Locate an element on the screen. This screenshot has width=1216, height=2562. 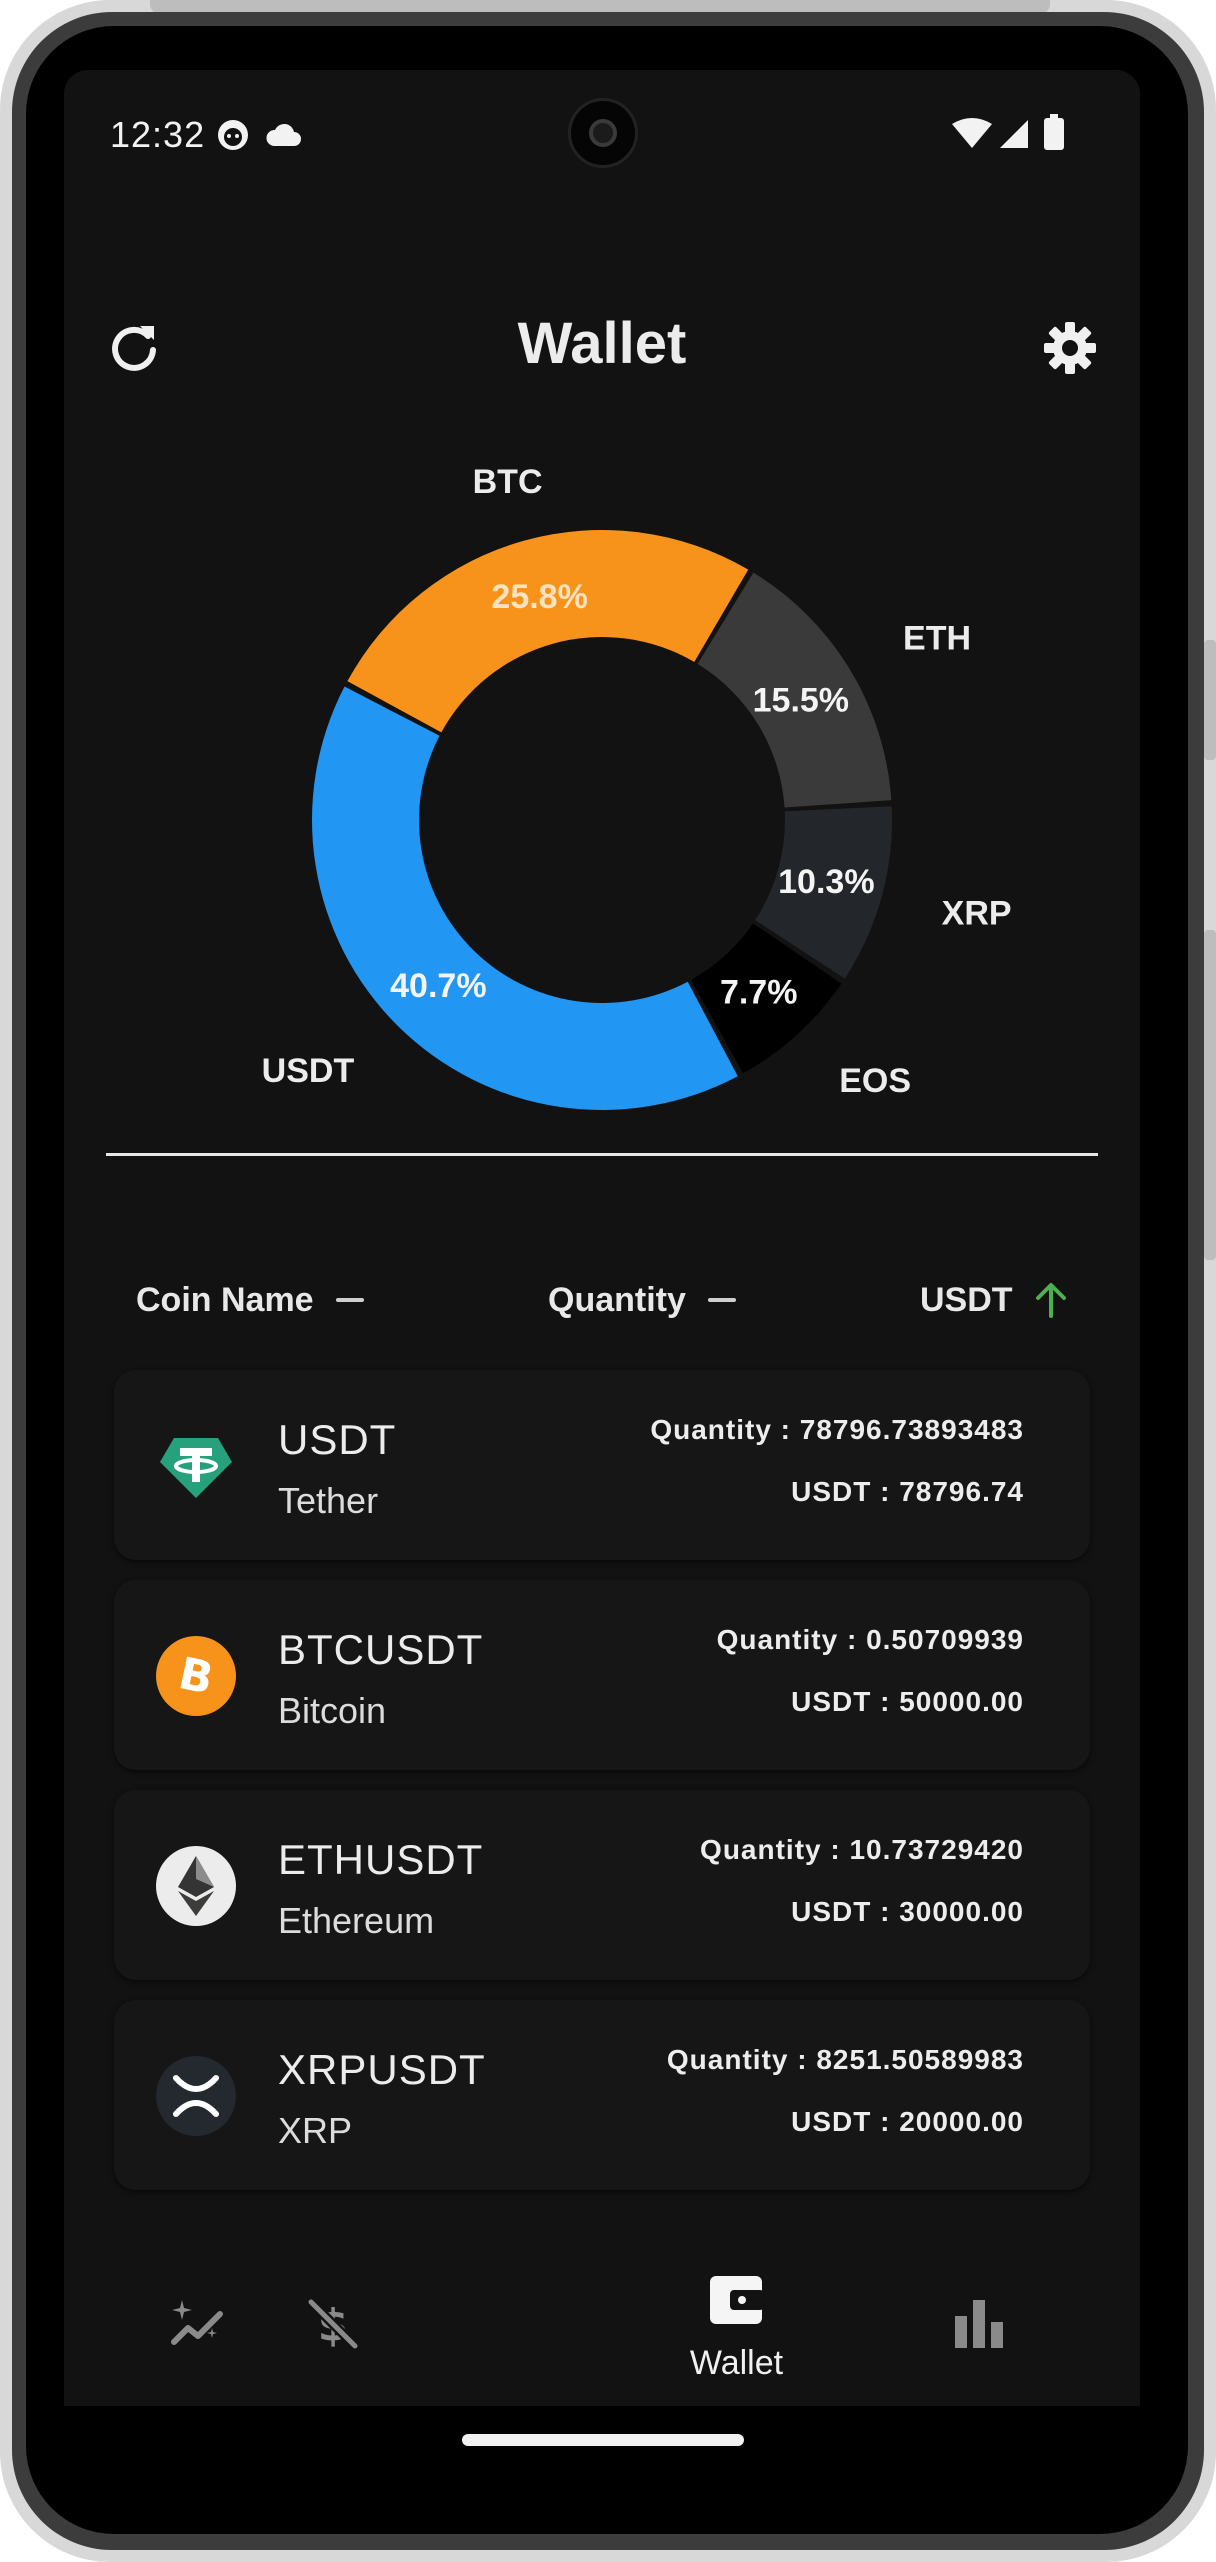
slice-value-btc: 25.8% is located at coordinates (539, 597).